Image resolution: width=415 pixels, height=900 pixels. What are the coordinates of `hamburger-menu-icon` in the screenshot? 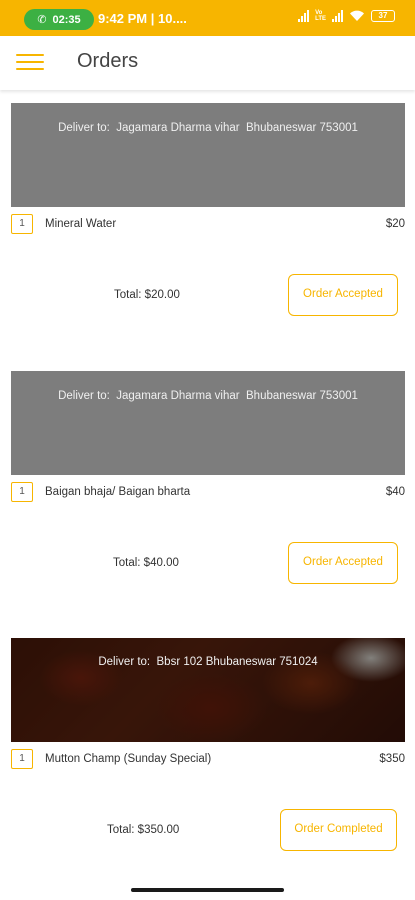 It's located at (30, 62).